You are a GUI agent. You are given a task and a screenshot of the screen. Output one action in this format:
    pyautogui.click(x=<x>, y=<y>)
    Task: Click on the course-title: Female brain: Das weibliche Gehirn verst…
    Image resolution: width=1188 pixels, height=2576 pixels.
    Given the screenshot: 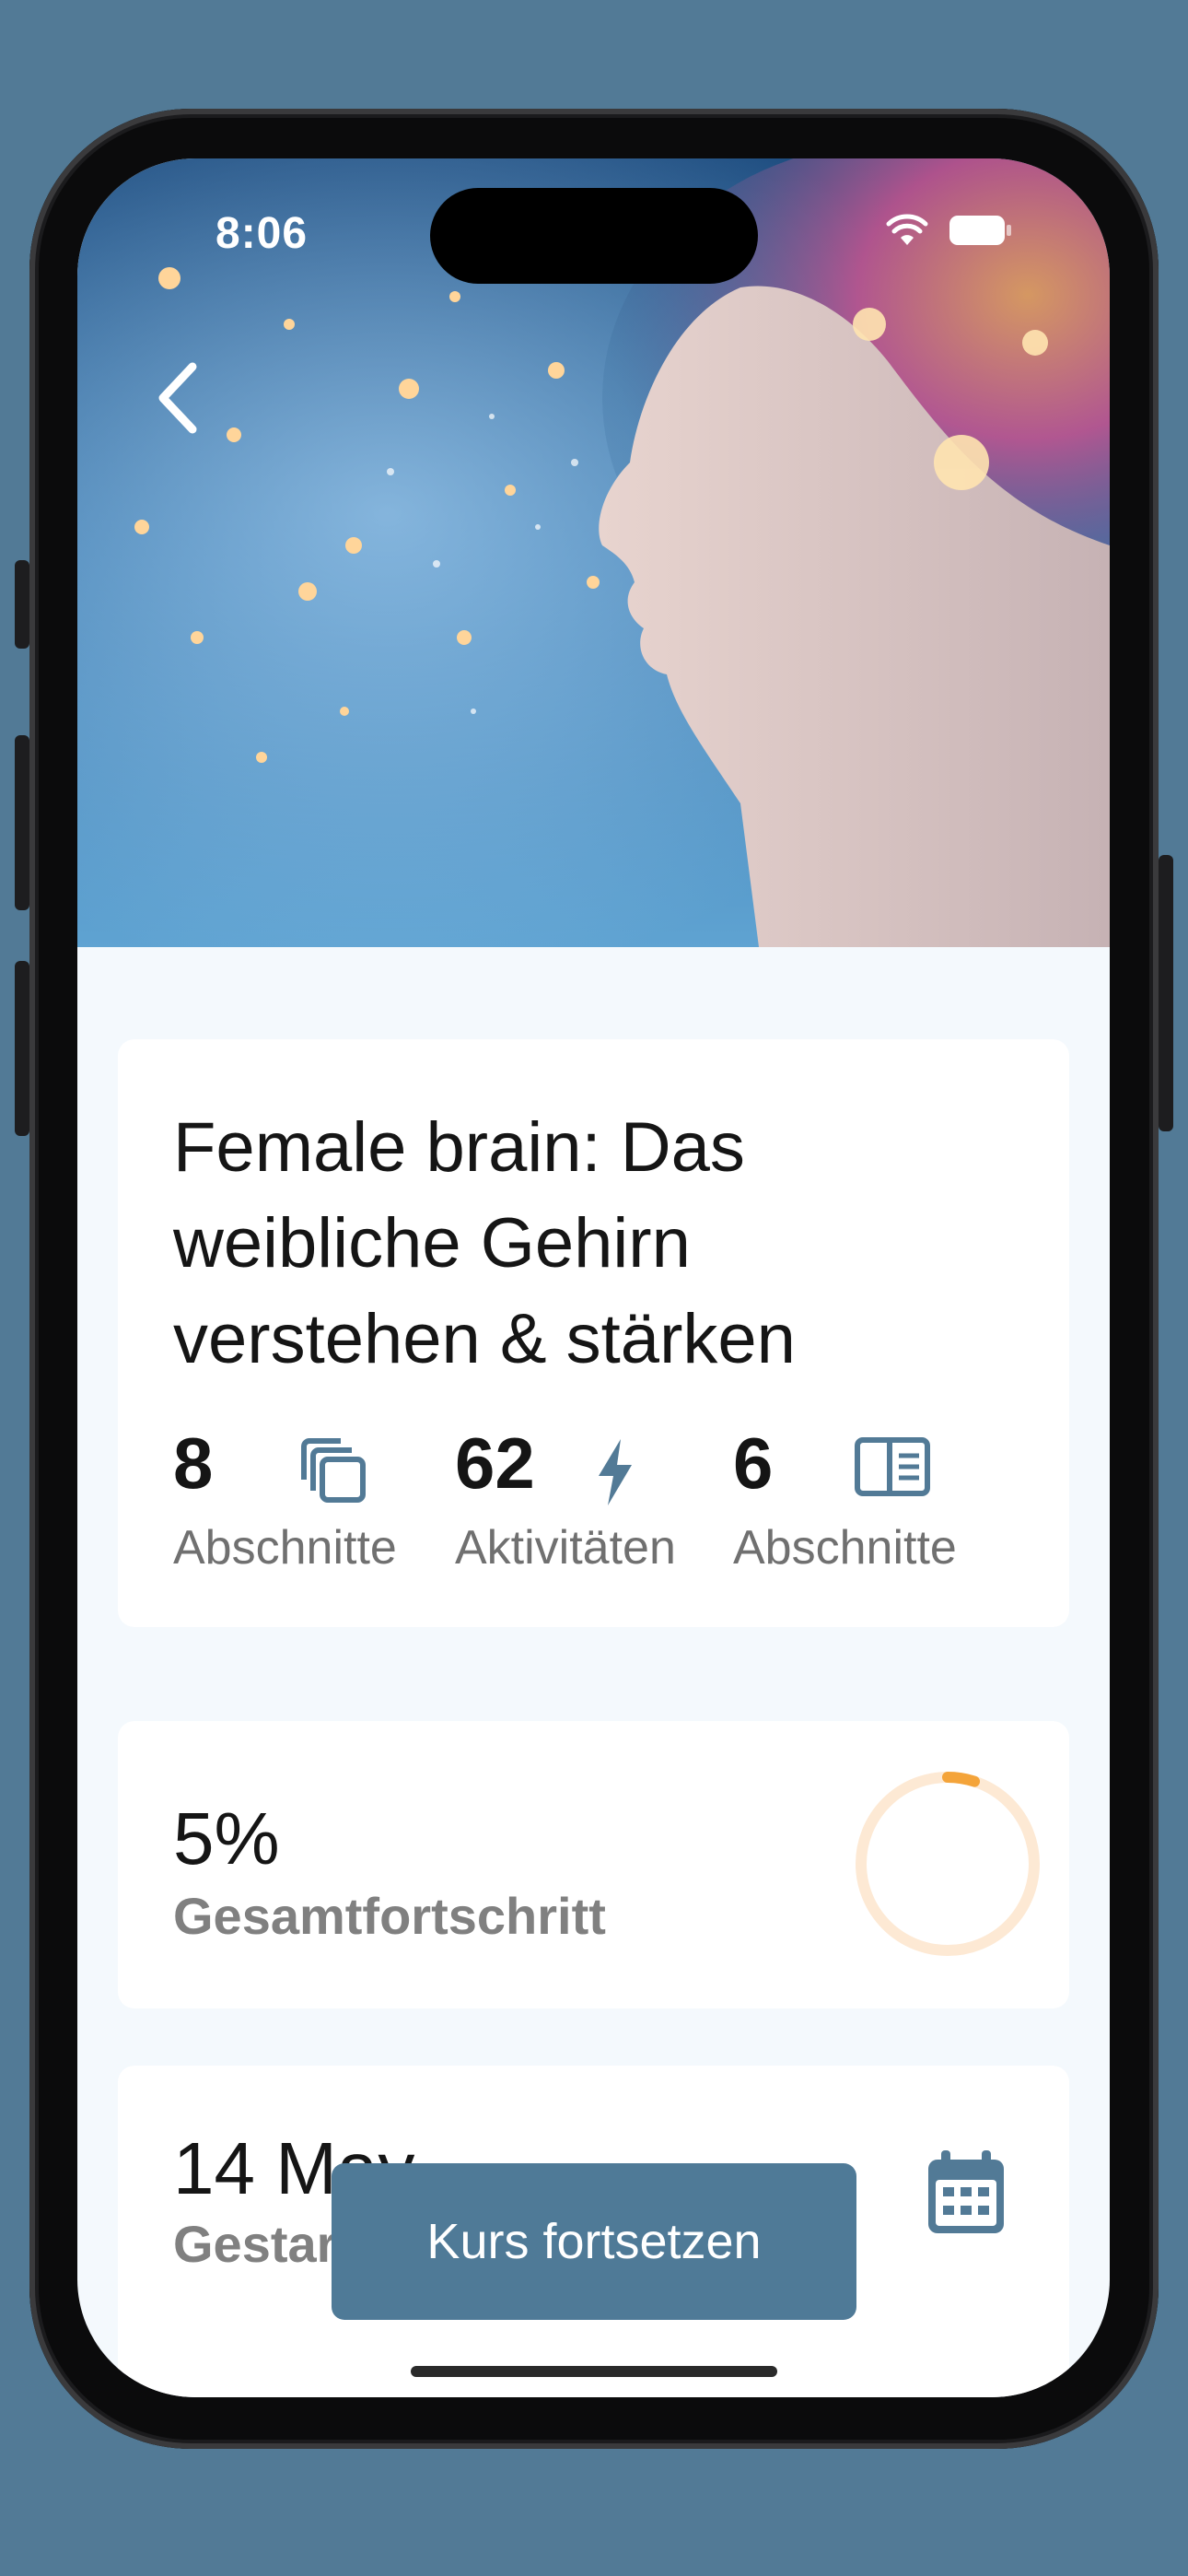 What is the action you would take?
    pyautogui.click(x=587, y=1244)
    